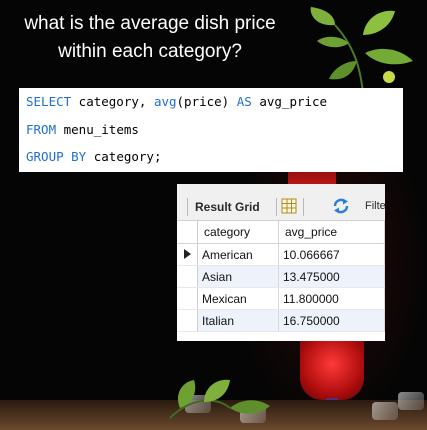  What do you see at coordinates (361, 50) in the screenshot?
I see `mint-leaves-decoration` at bounding box center [361, 50].